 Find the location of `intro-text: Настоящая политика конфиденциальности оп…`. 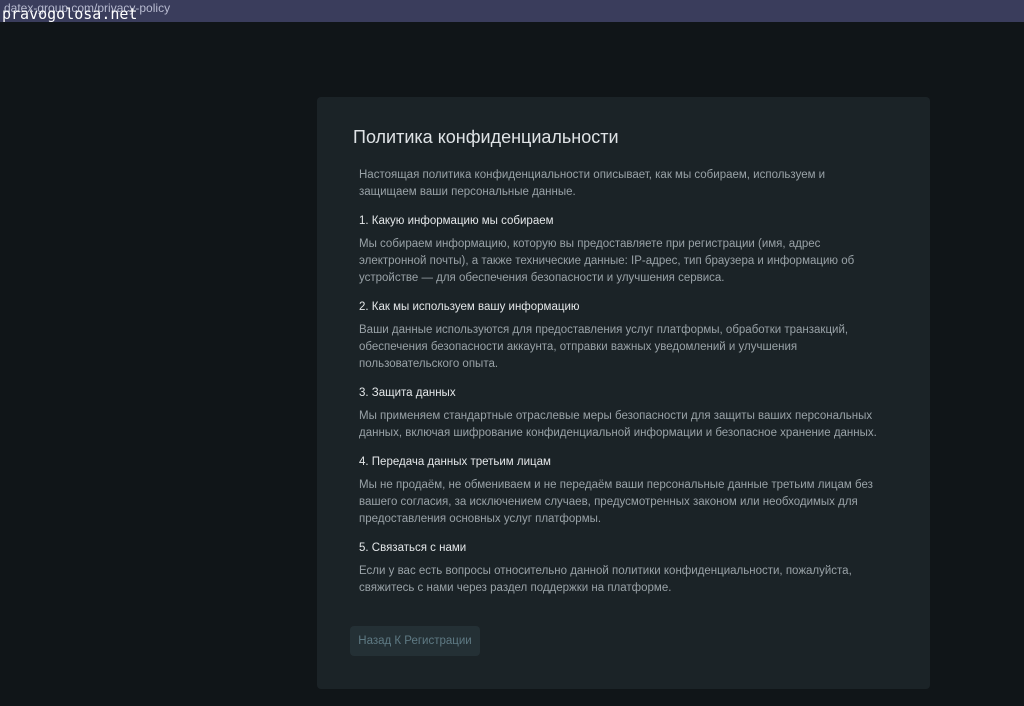

intro-text: Настоящая политика конфиденциальности оп… is located at coordinates (592, 183).